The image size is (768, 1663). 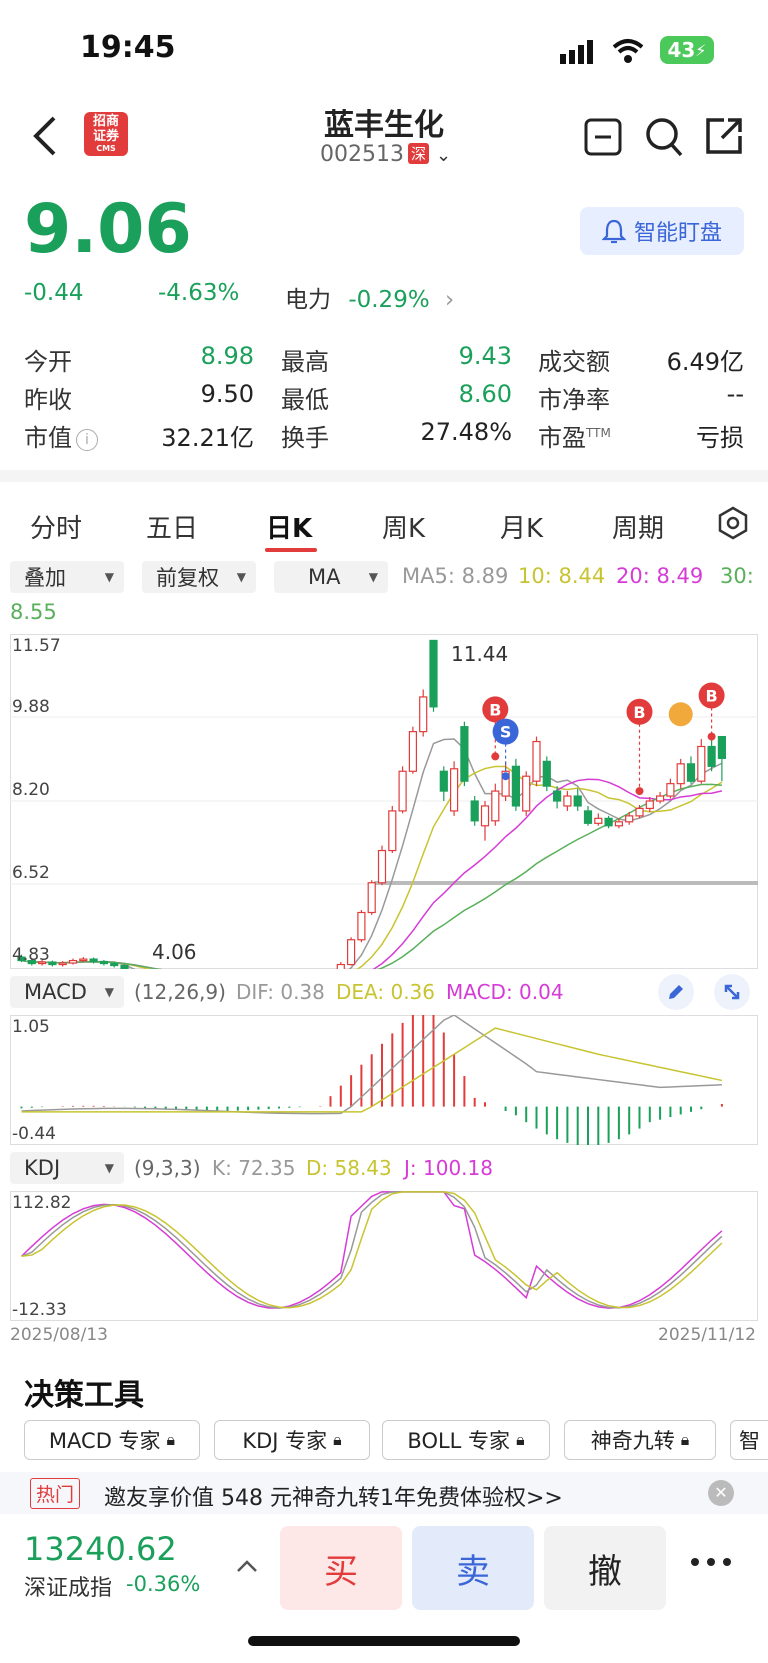 I want to click on more-icon, so click(x=711, y=1562).